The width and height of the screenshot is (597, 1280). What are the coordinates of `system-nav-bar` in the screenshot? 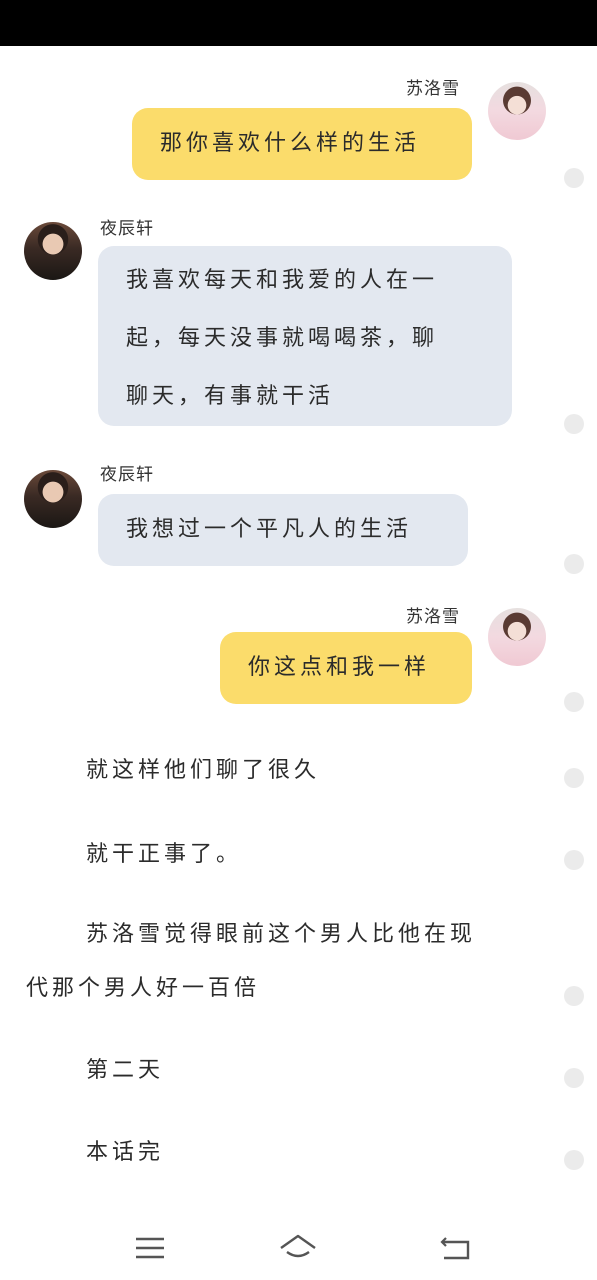 It's located at (298, 1248).